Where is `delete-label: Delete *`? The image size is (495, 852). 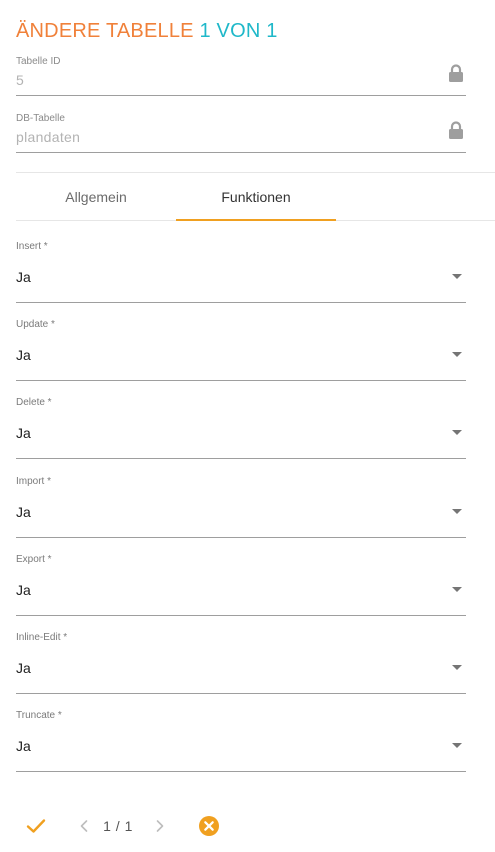
delete-label: Delete * is located at coordinates (34, 402).